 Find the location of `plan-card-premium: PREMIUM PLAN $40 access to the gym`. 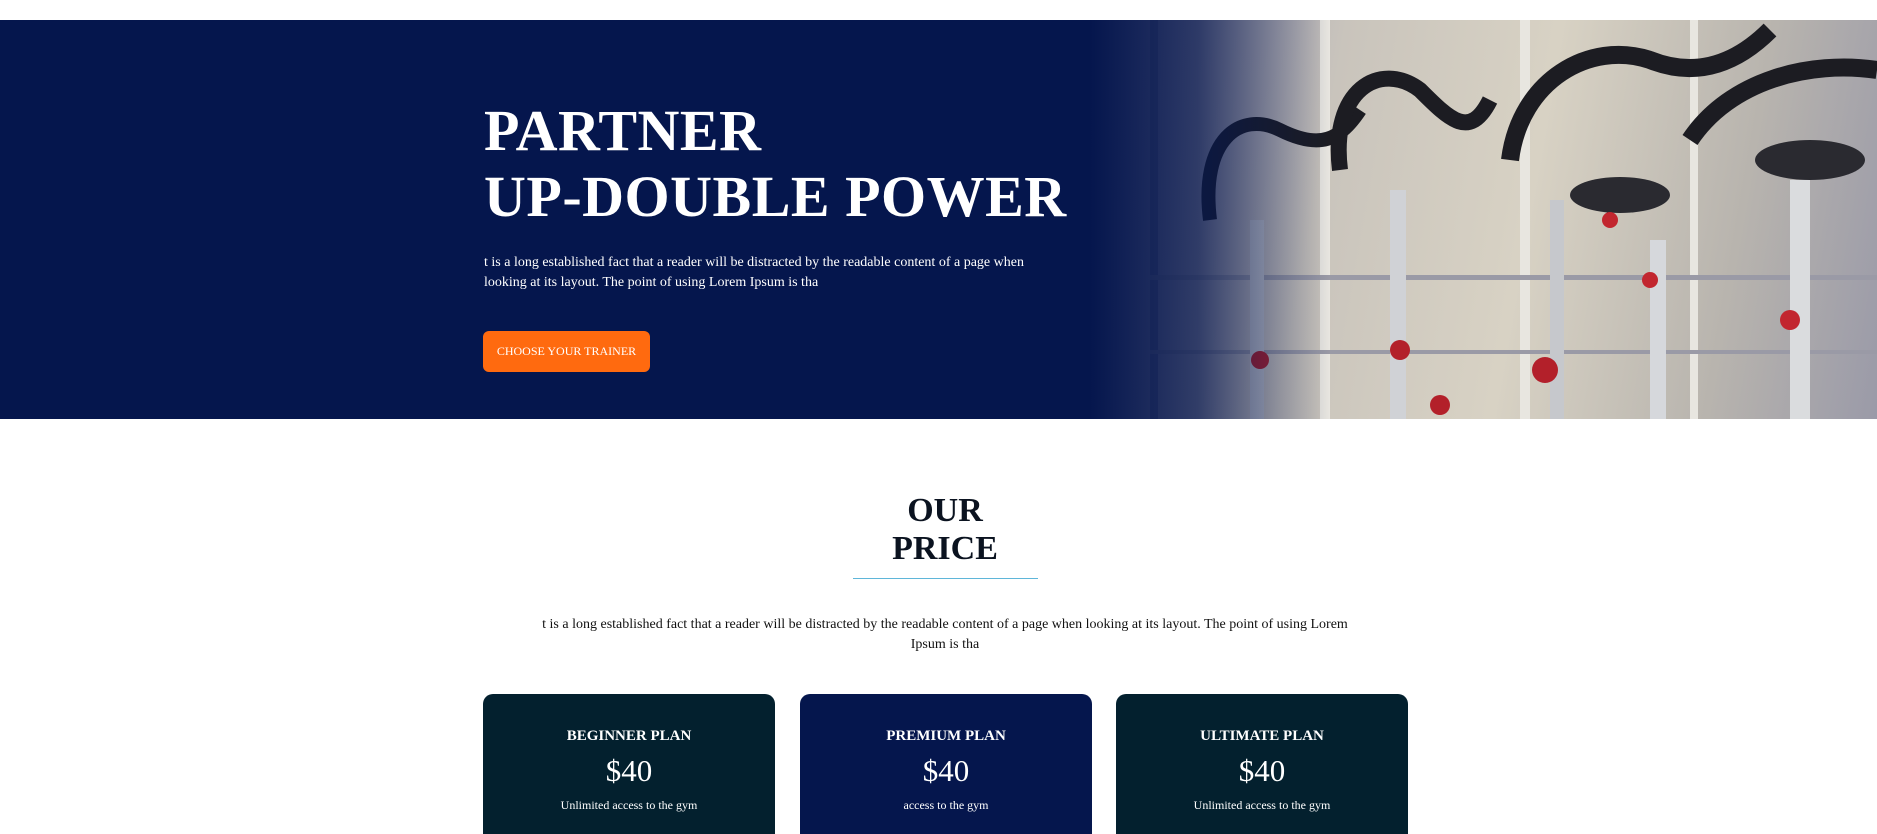

plan-card-premium: PREMIUM PLAN $40 access to the gym is located at coordinates (946, 764).